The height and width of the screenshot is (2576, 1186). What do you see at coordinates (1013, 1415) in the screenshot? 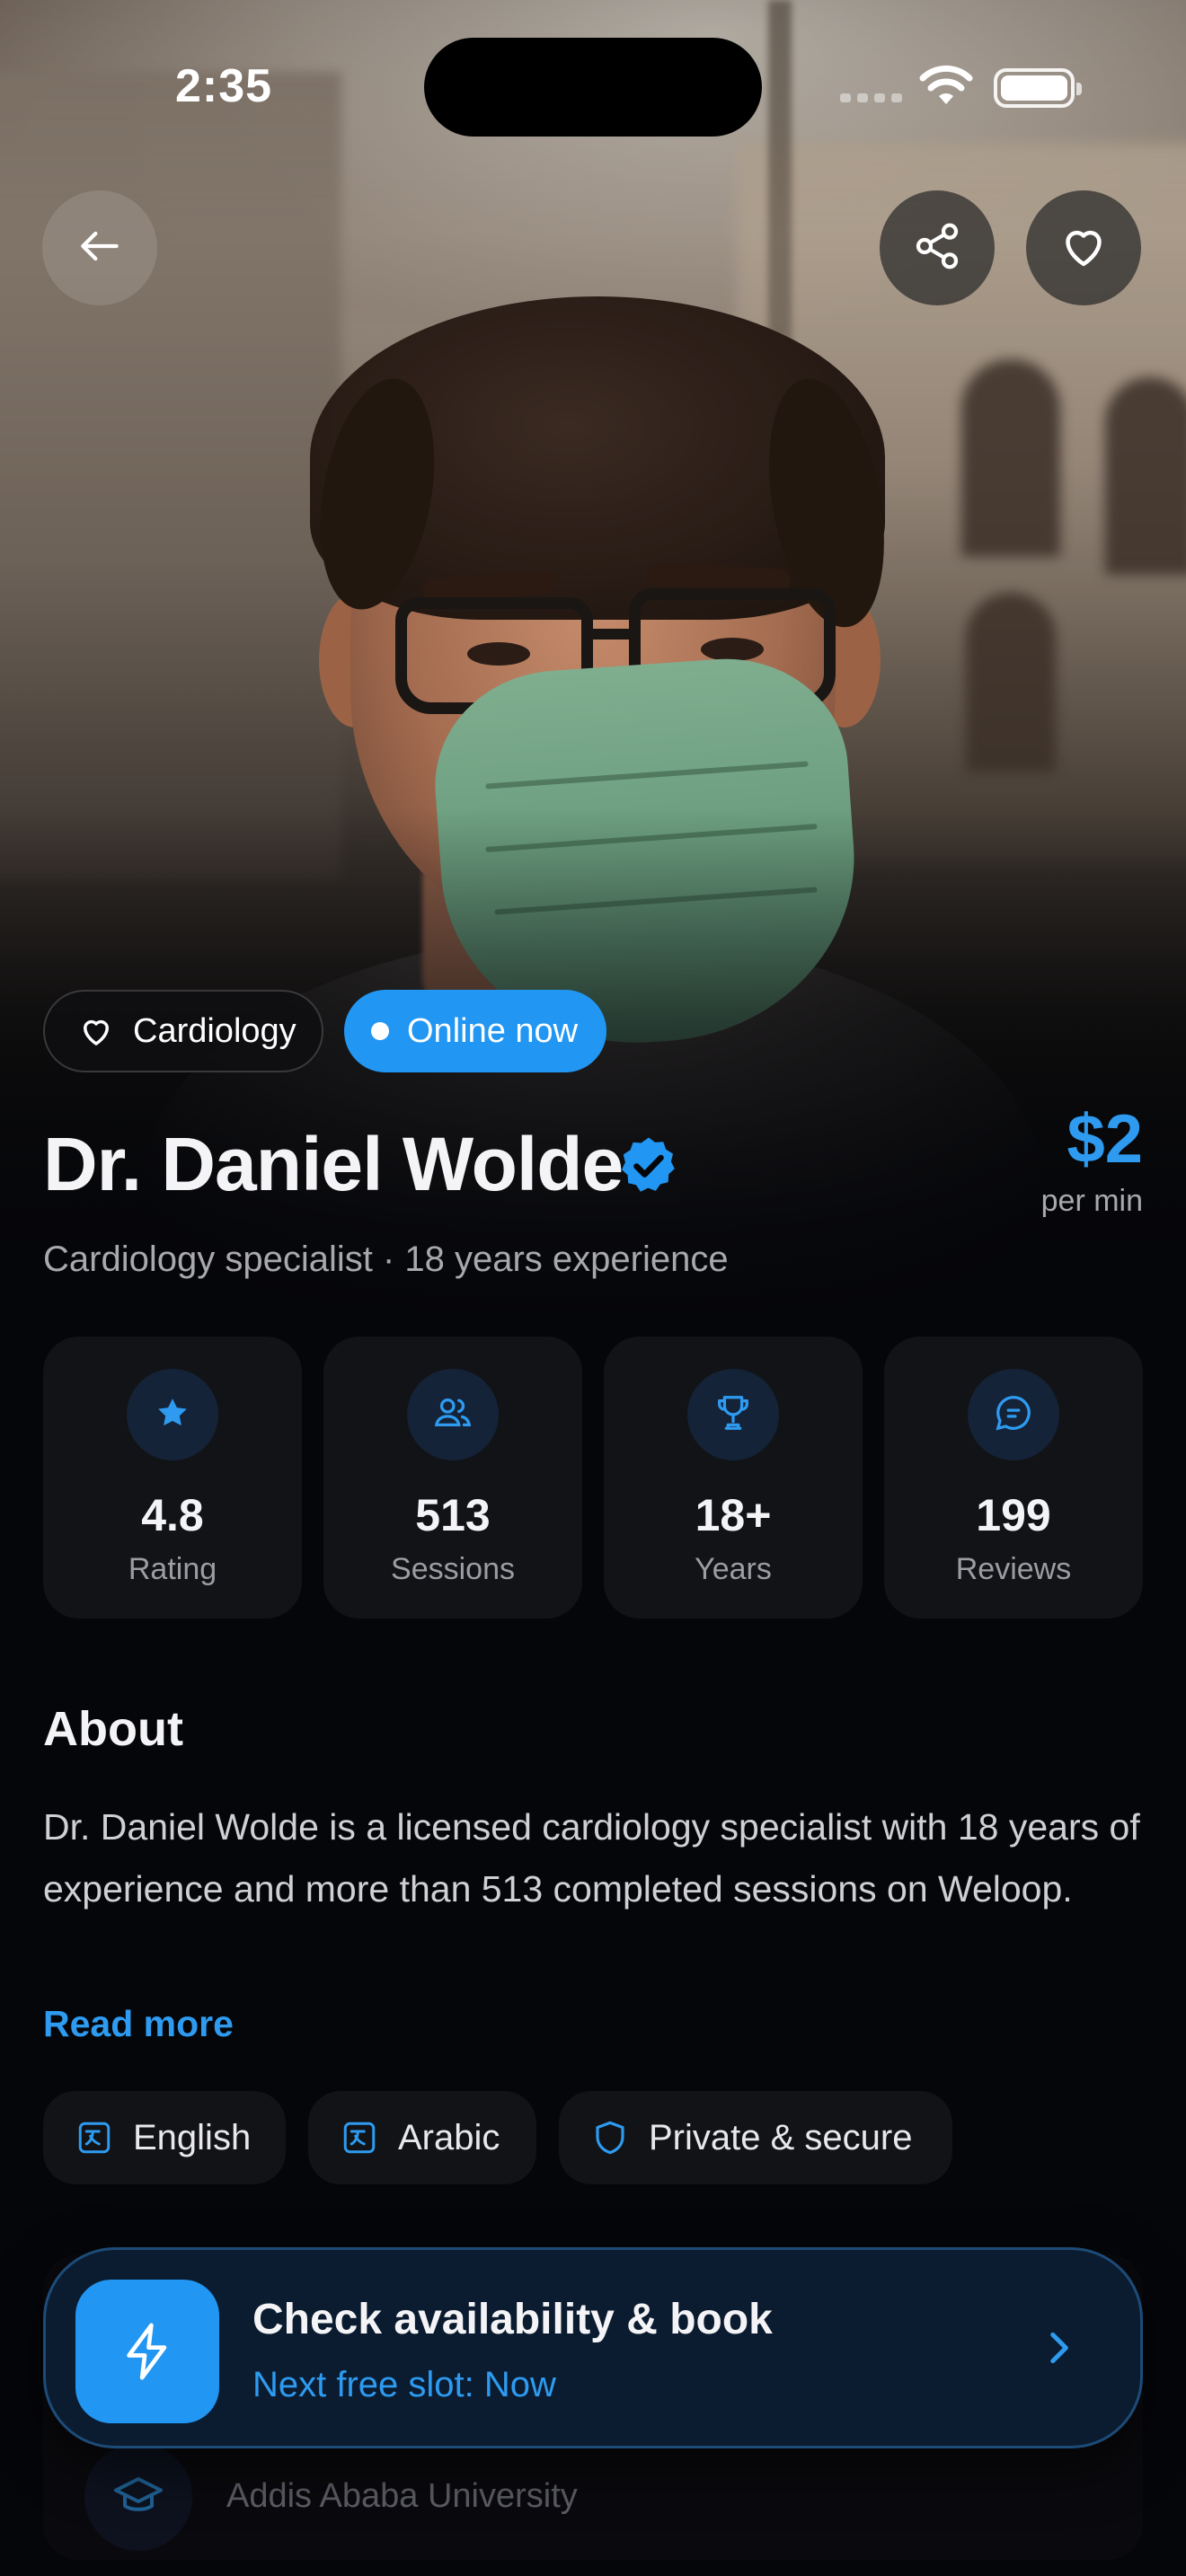
I see `message-icon` at bounding box center [1013, 1415].